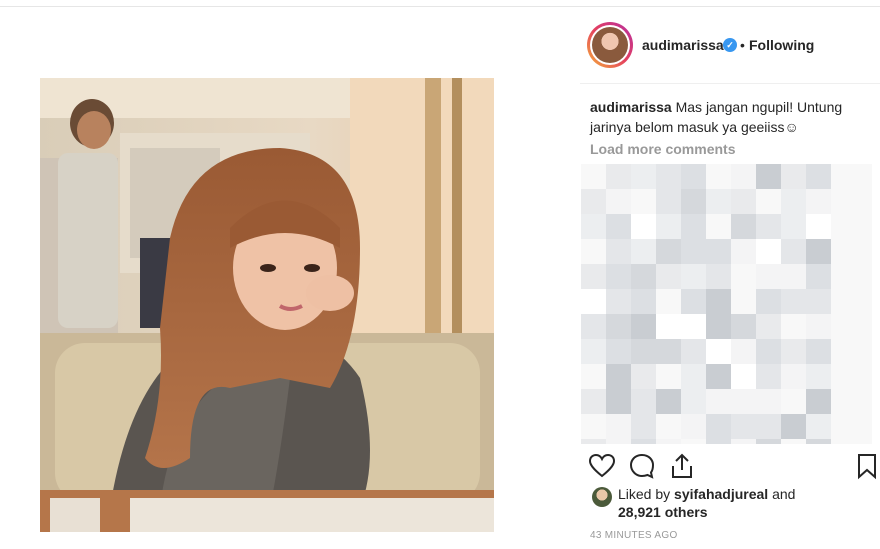 The height and width of the screenshot is (549, 880). What do you see at coordinates (663, 512) in the screenshot?
I see `likes-count-link: 28,921 others` at bounding box center [663, 512].